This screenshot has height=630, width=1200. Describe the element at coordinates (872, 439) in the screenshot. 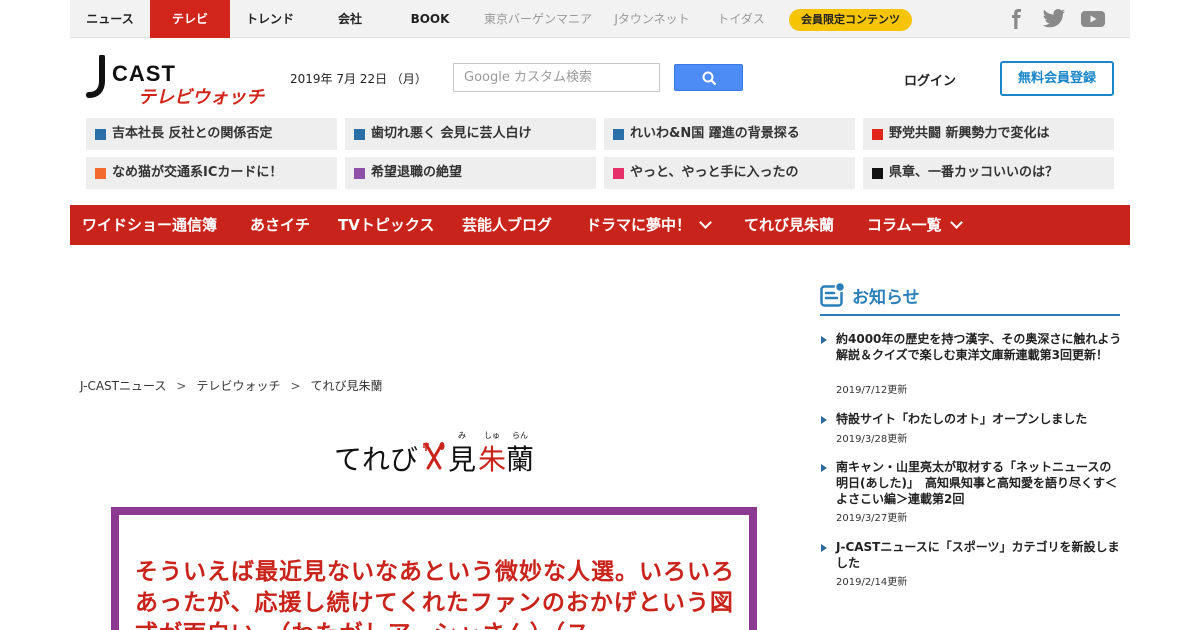

I see `notice-item-date: 2019/3/28更新` at that location.